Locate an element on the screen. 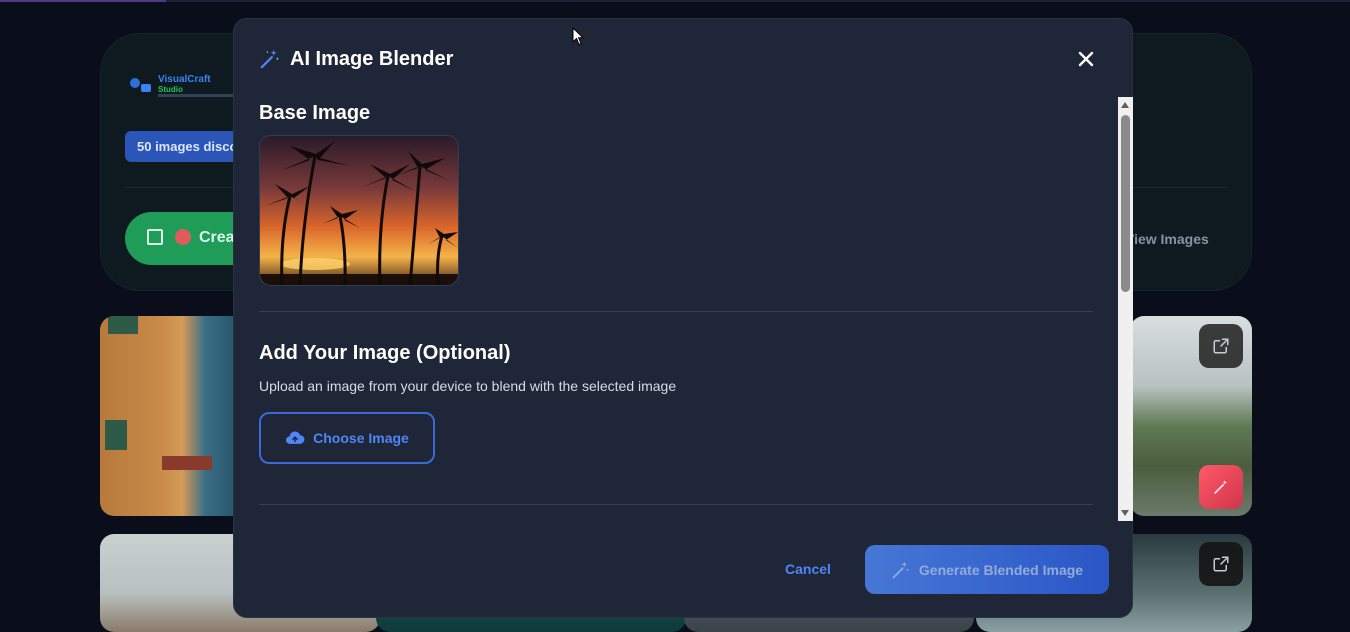 The image size is (1350, 632). tile-balcony-shape is located at coordinates (187, 463).